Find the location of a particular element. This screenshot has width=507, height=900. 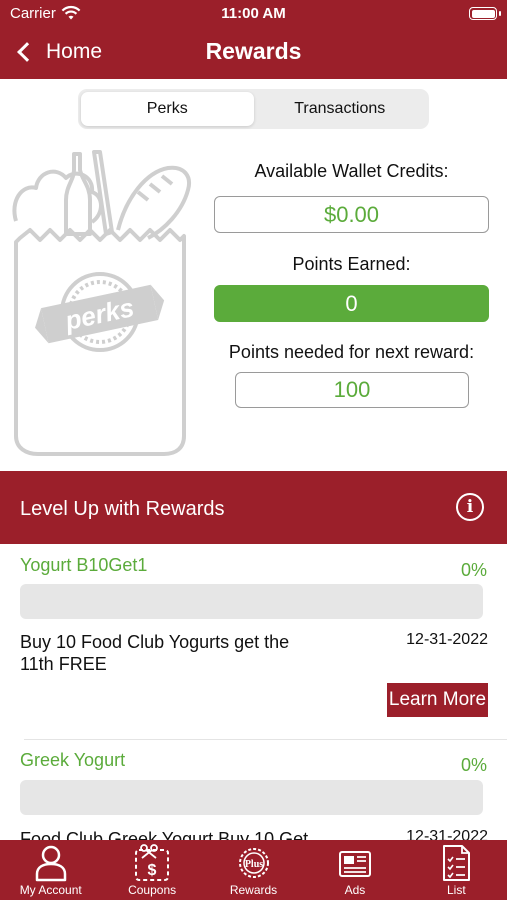

tab-label: Ads is located at coordinates (355, 890).